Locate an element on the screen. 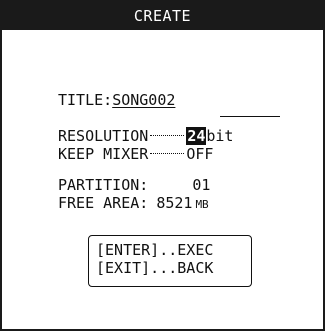  title-field: SONG002 is located at coordinates (143, 100).